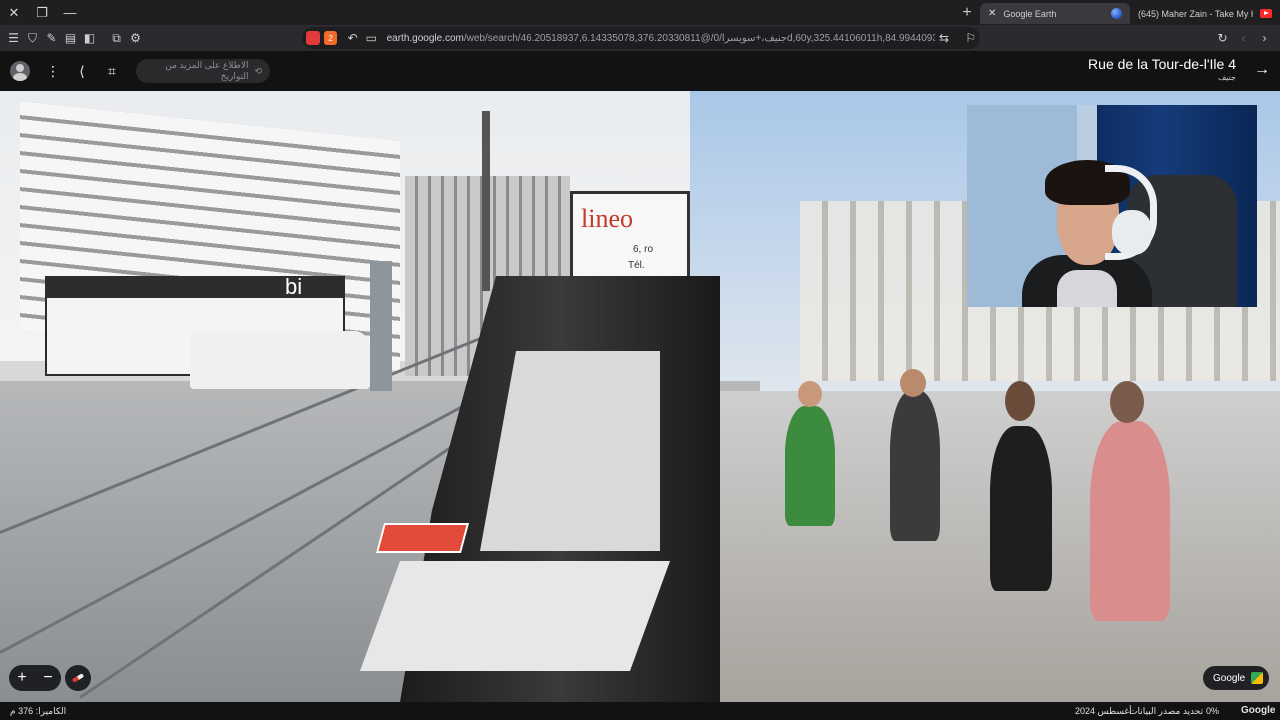 The width and height of the screenshot is (1280, 720). I want to click on brave-shield-icon: 2, so click(330, 38).